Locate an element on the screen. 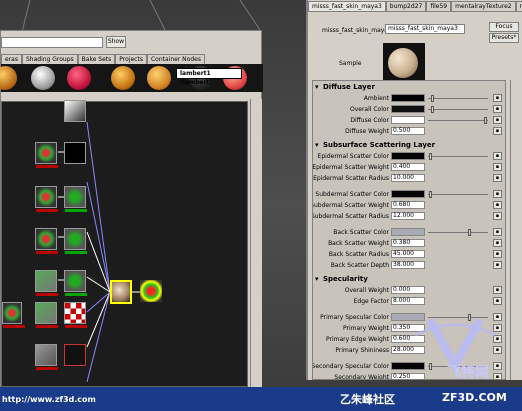  value-field: 8.000 is located at coordinates (408, 301).